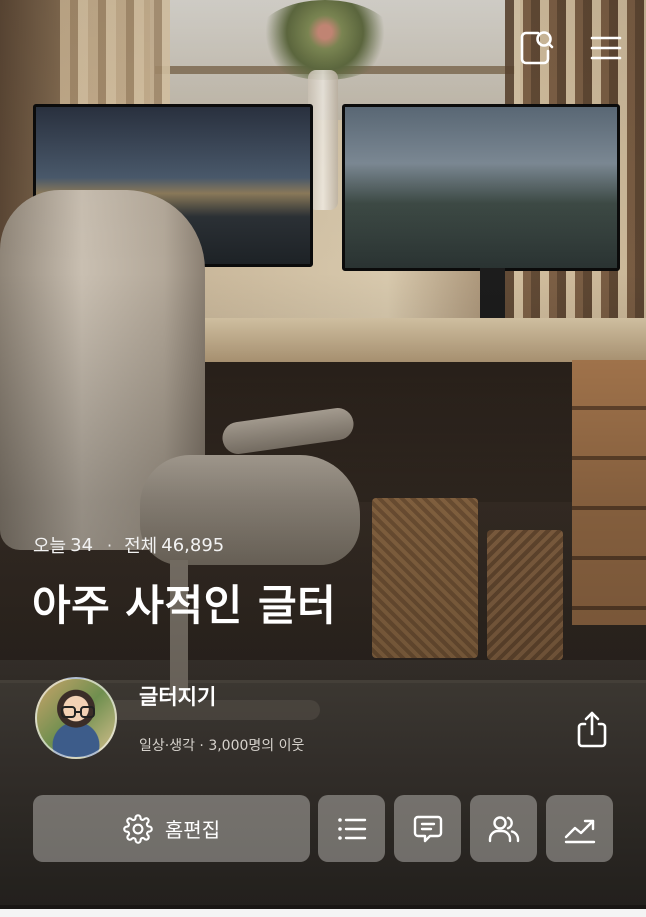  I want to click on total-label: 전체, so click(141, 546).